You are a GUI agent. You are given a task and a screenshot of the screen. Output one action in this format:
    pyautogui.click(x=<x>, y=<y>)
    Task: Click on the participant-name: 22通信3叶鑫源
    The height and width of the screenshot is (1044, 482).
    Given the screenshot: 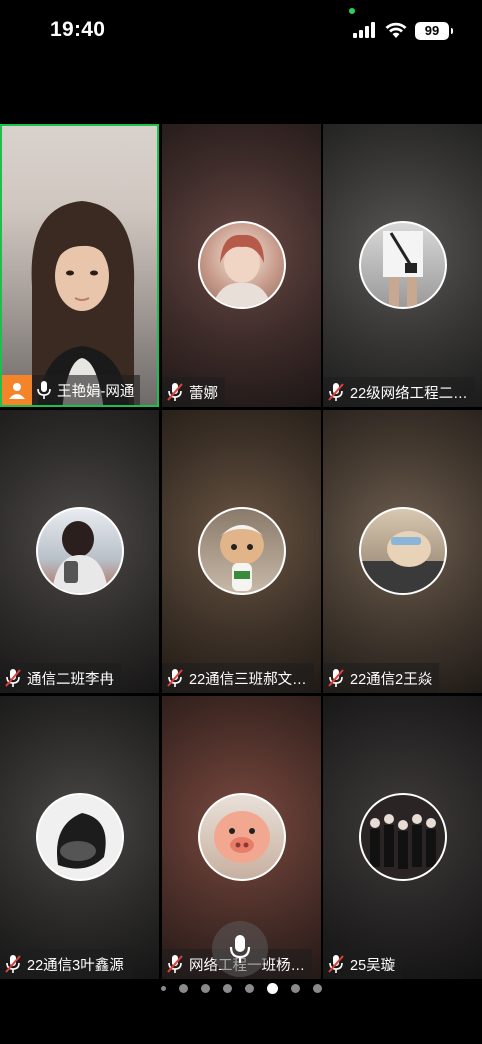 What is the action you would take?
    pyautogui.click(x=75, y=965)
    